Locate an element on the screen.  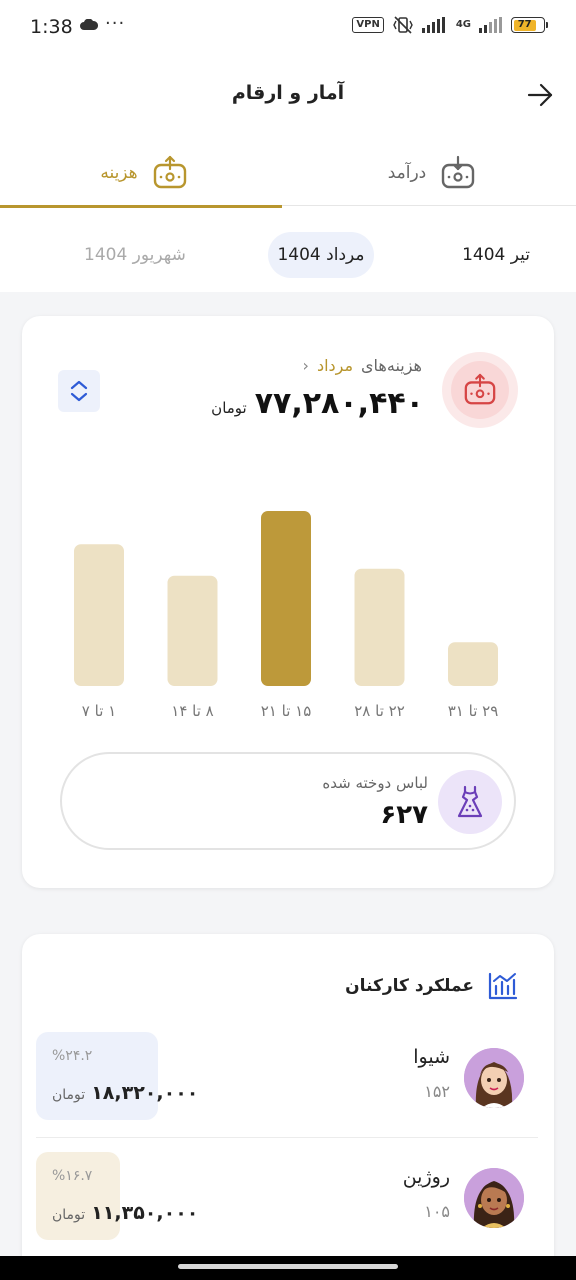
battery-level: 77 is located at coordinates (524, 25).